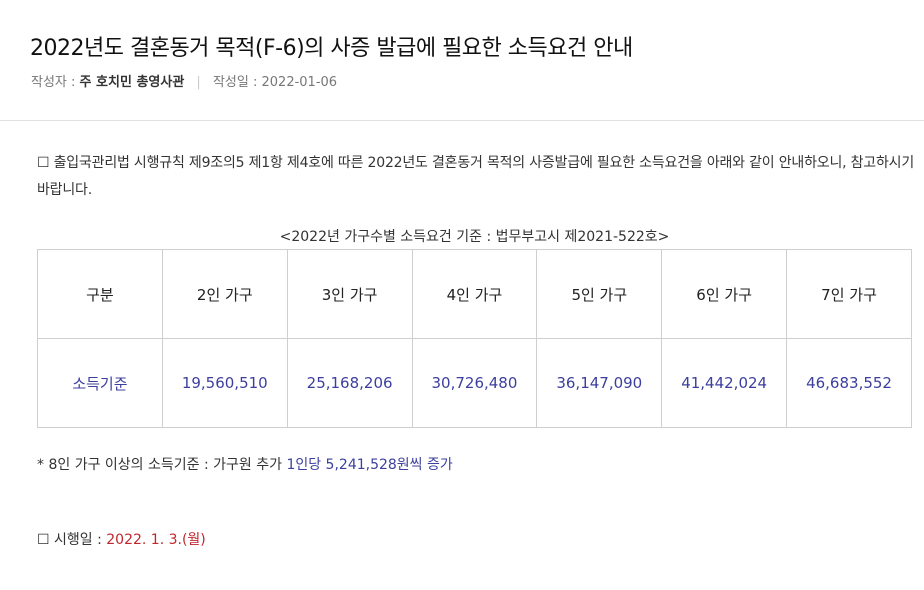 This screenshot has height=590, width=924. I want to click on header-cell-7-person: 7인 가구, so click(849, 294).